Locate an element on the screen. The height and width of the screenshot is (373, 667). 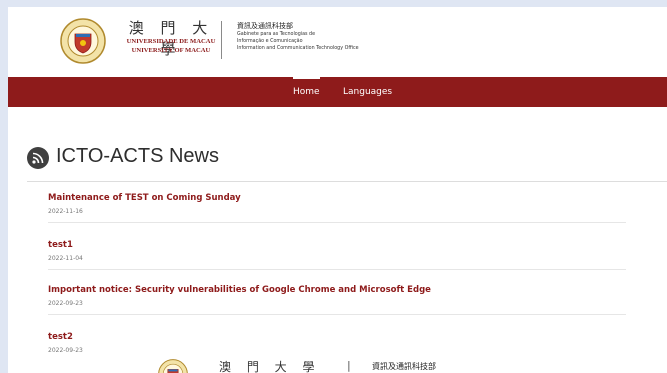
footer-office-name-chinese: 資訊及通訊科技部 is located at coordinates (404, 366).